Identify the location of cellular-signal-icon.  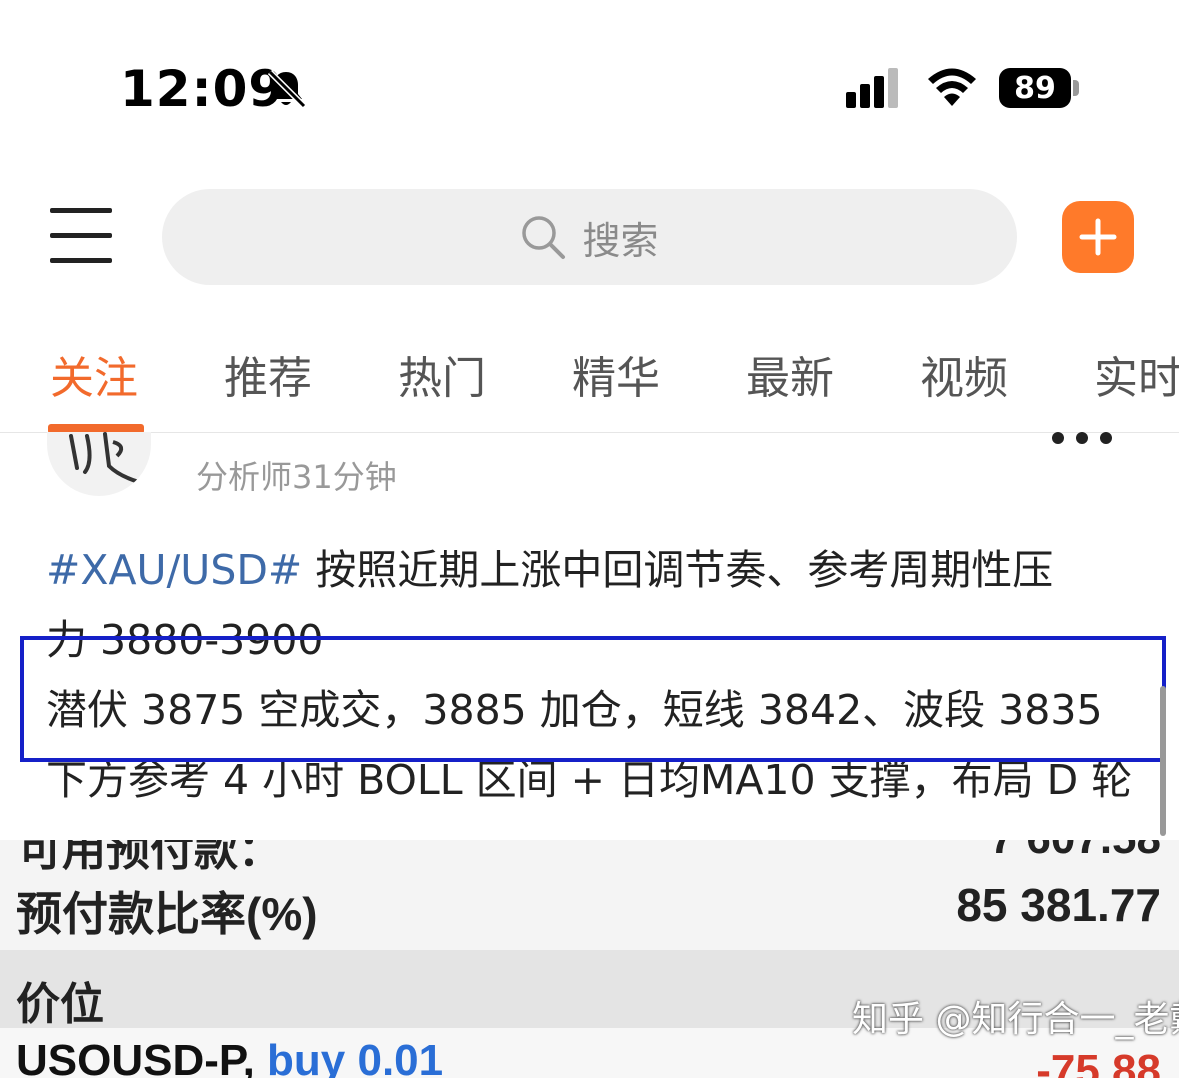
(872, 88).